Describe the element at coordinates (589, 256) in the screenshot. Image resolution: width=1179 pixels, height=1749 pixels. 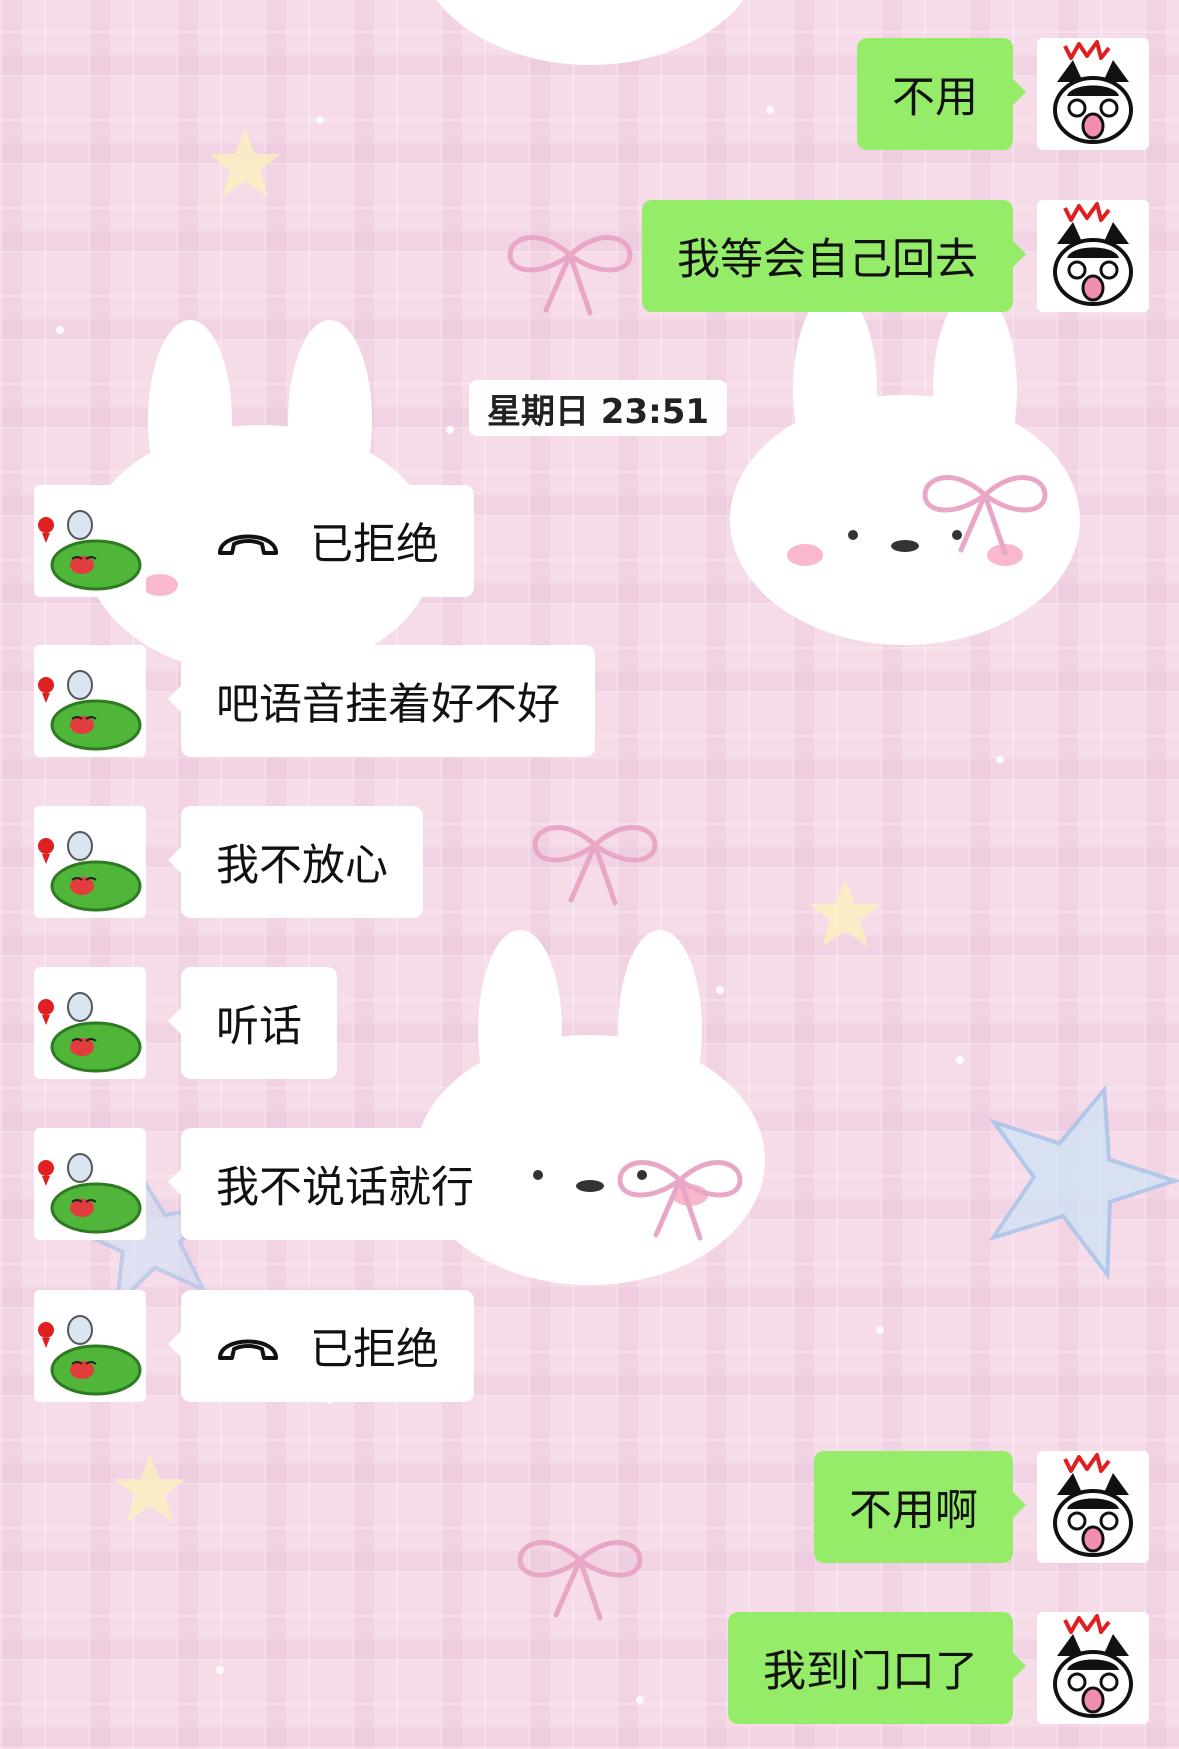
I see `message-row: 我等会自己回去` at that location.